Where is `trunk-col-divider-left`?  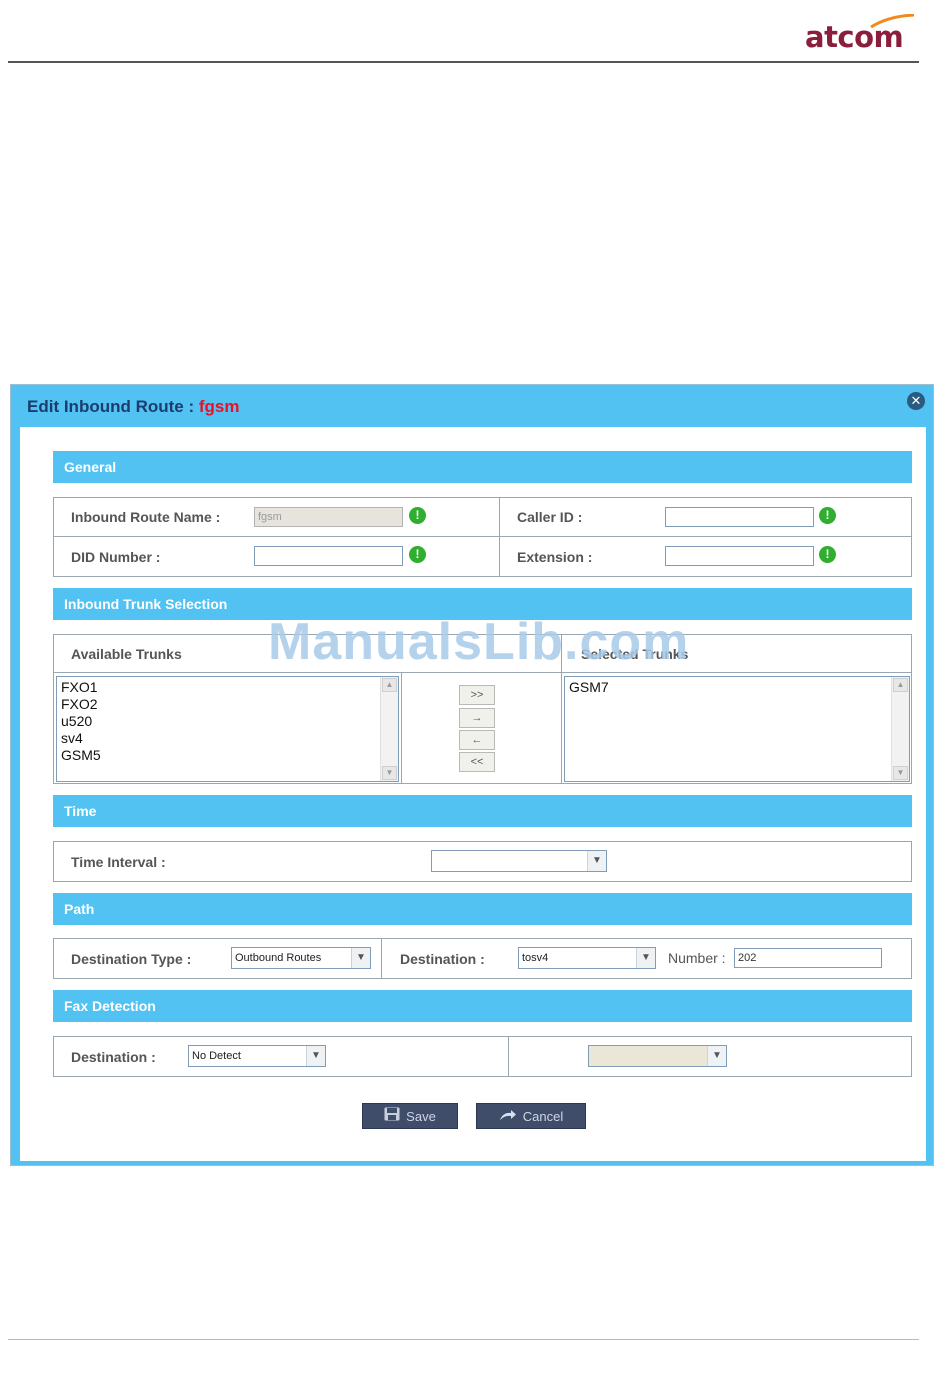 trunk-col-divider-left is located at coordinates (401, 728).